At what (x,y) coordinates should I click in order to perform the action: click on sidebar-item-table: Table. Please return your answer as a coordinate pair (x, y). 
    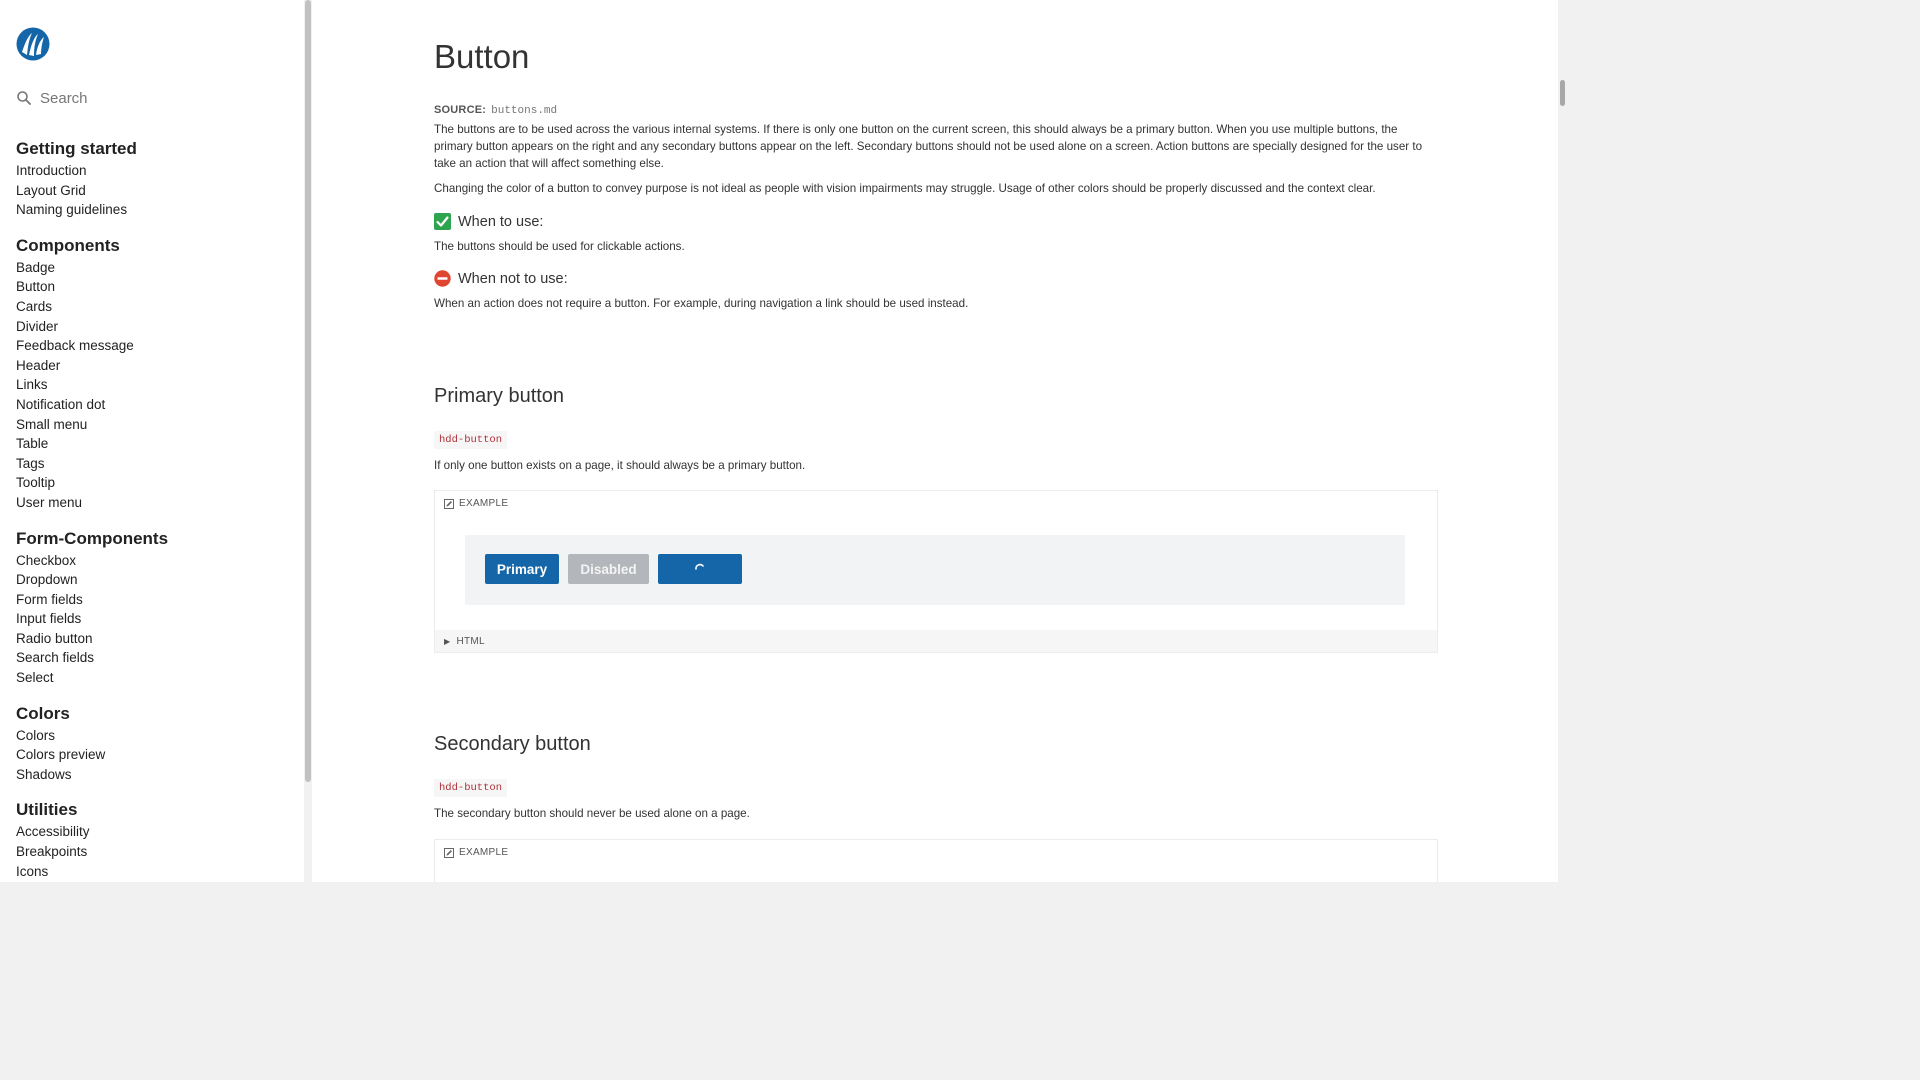
    Looking at the image, I should click on (156, 444).